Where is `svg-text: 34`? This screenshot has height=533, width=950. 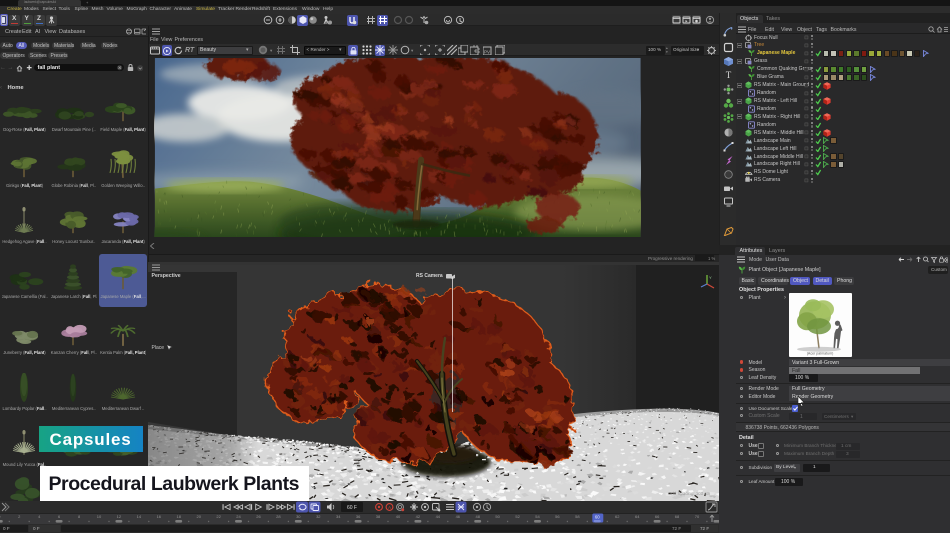 svg-text: 34 is located at coordinates (338, 516).